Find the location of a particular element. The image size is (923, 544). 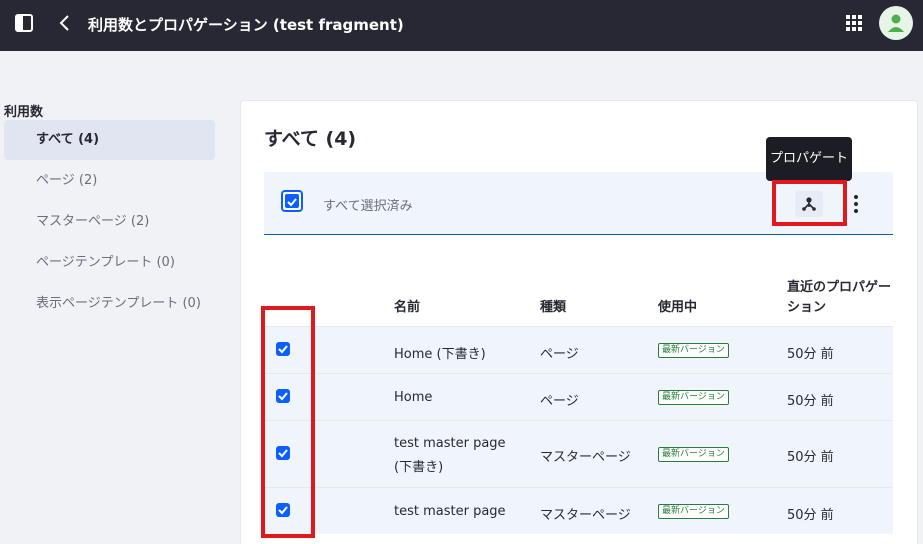

column-header-in-use: 使用中 is located at coordinates (677, 305).